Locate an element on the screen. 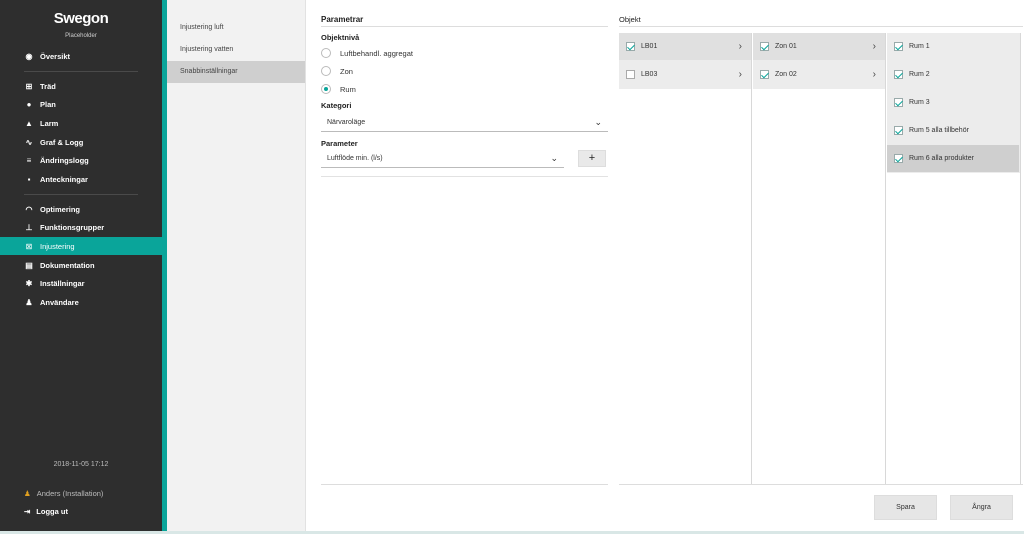 The width and height of the screenshot is (1024, 534). objekt-column-zon: Zon 01 › Zon 02 › is located at coordinates (819, 258).